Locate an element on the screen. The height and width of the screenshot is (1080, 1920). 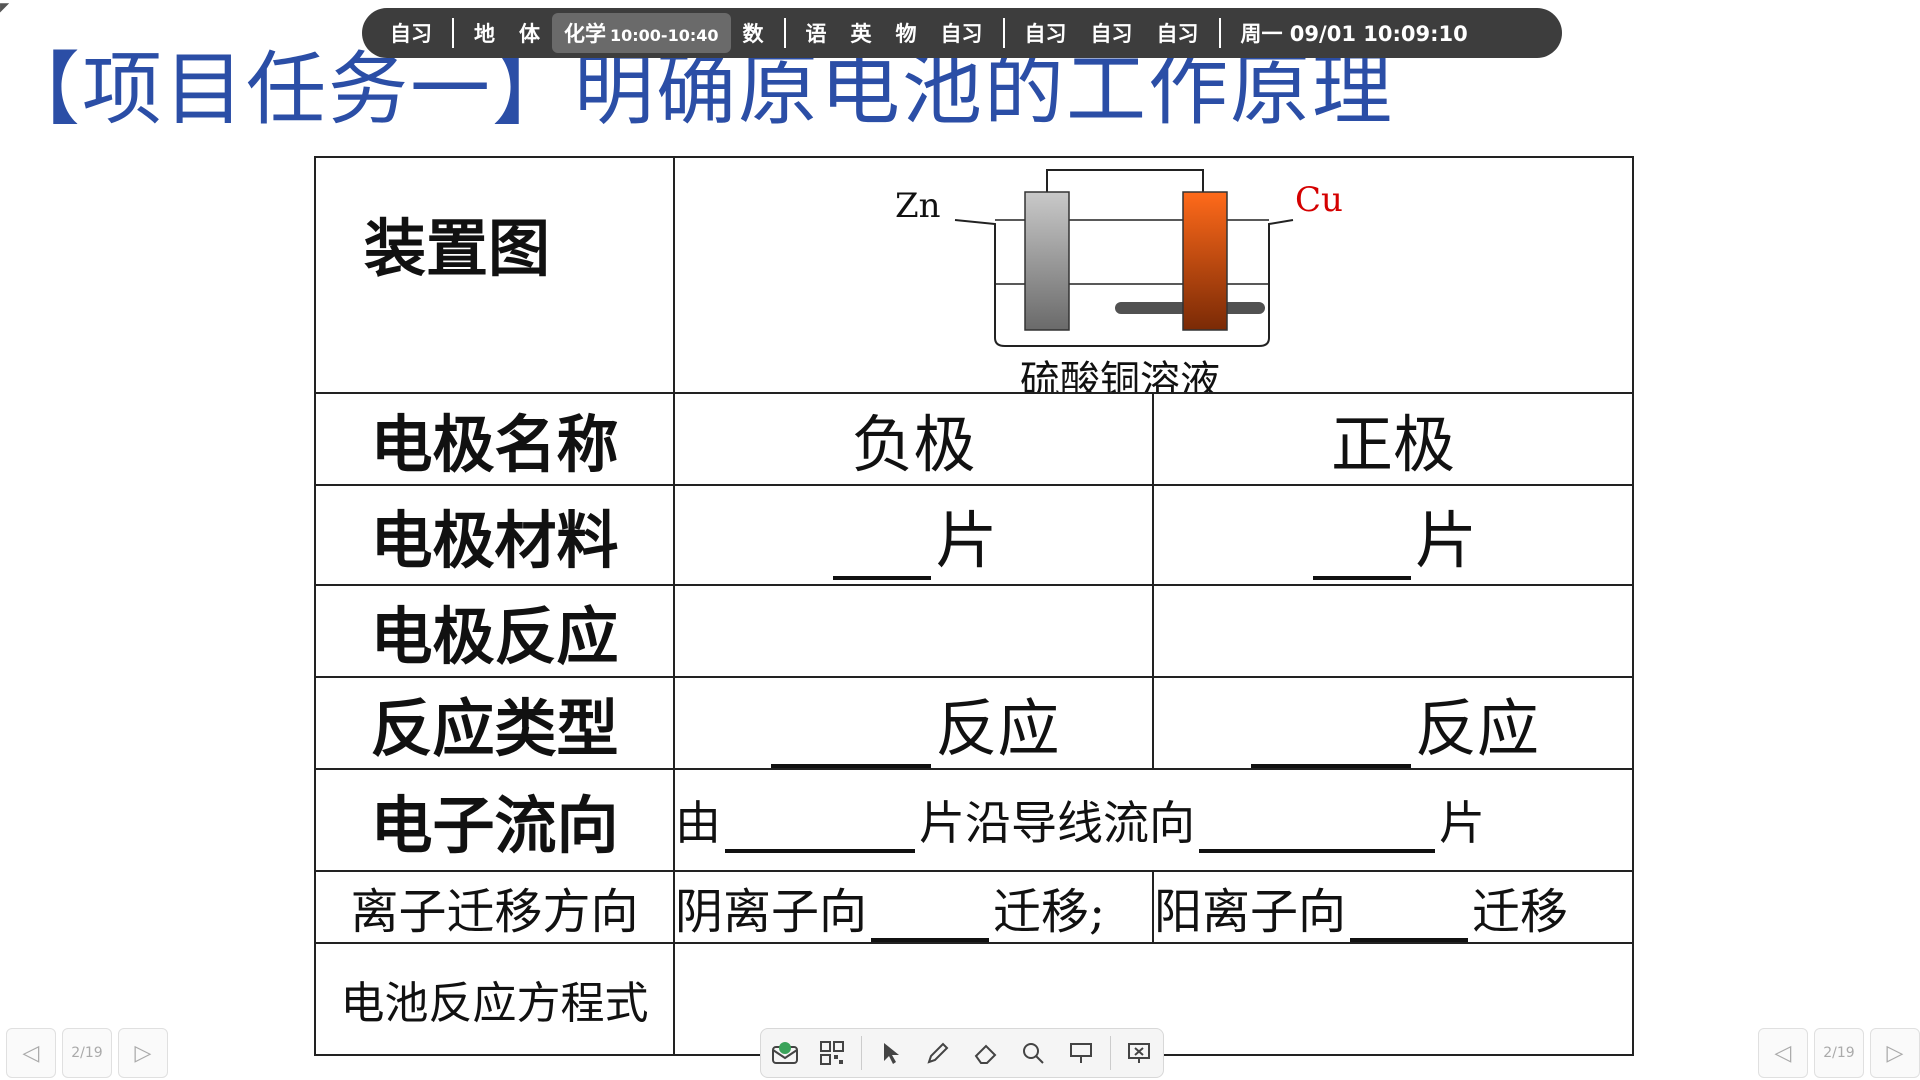
cation-prefix: 阳离子向 is located at coordinates (1250, 912).